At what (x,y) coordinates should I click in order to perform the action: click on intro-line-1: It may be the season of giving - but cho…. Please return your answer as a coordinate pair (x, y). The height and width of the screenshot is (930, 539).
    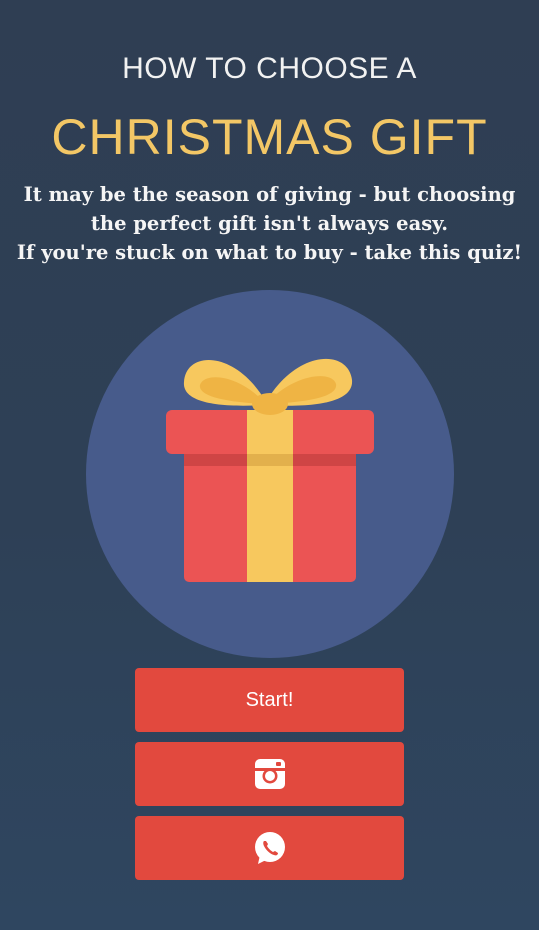
    Looking at the image, I should click on (269, 194).